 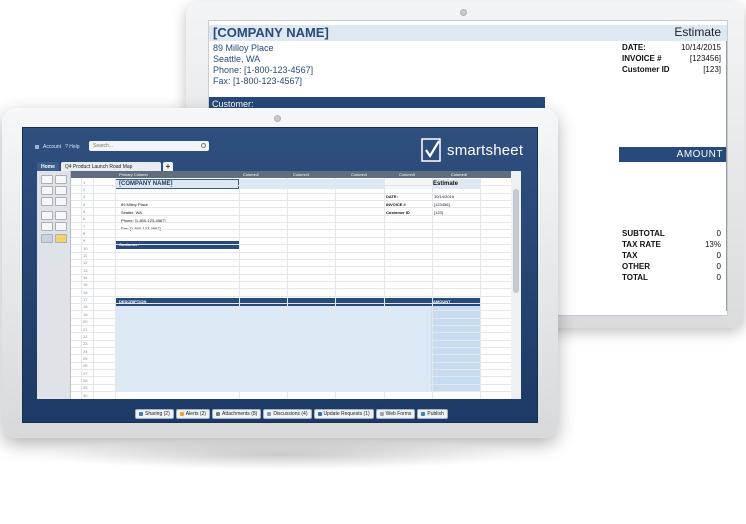 What do you see at coordinates (85, 329) in the screenshot?
I see `row-number: 21` at bounding box center [85, 329].